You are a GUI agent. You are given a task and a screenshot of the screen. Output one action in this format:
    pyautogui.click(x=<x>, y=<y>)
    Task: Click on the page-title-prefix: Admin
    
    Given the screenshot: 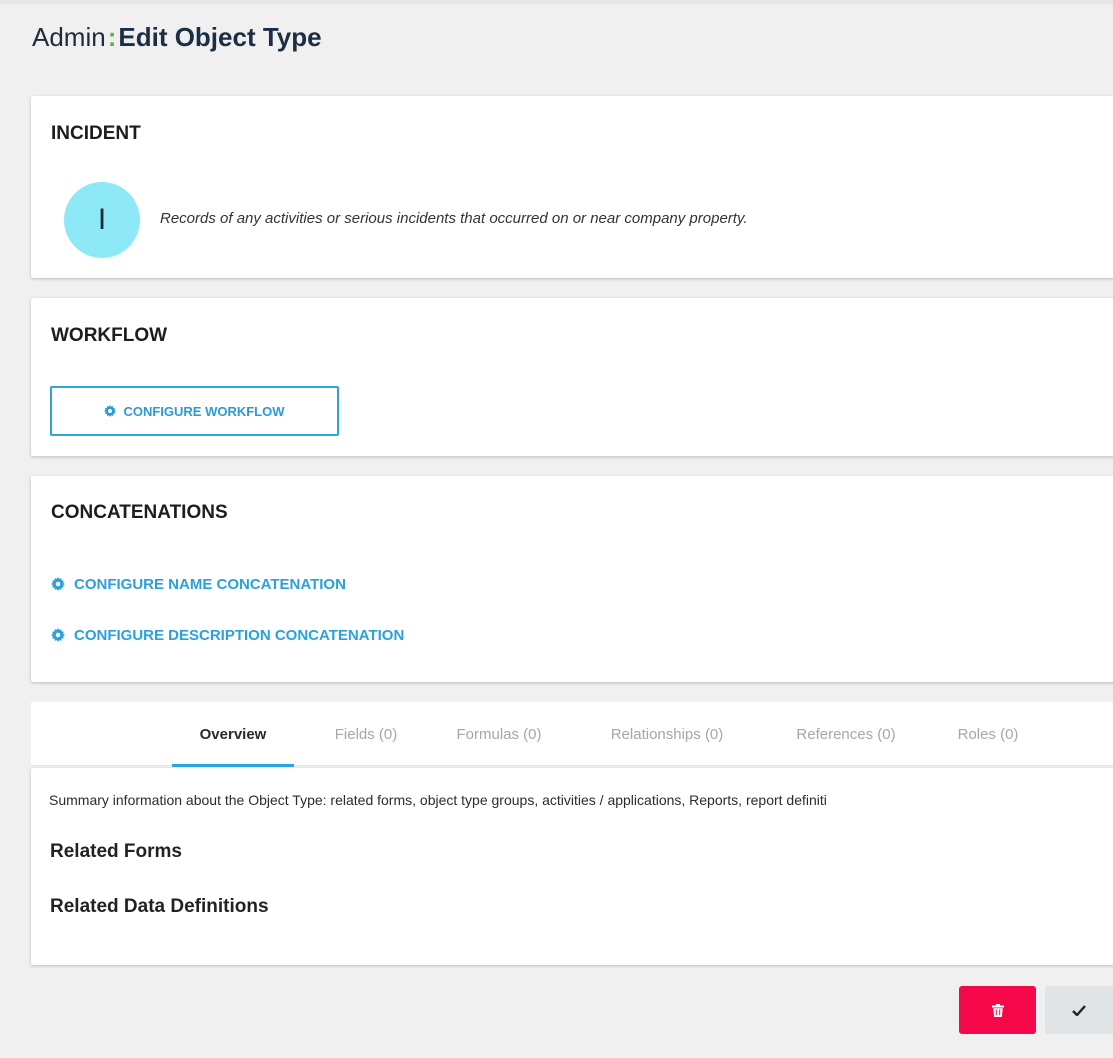 What is the action you would take?
    pyautogui.click(x=69, y=37)
    